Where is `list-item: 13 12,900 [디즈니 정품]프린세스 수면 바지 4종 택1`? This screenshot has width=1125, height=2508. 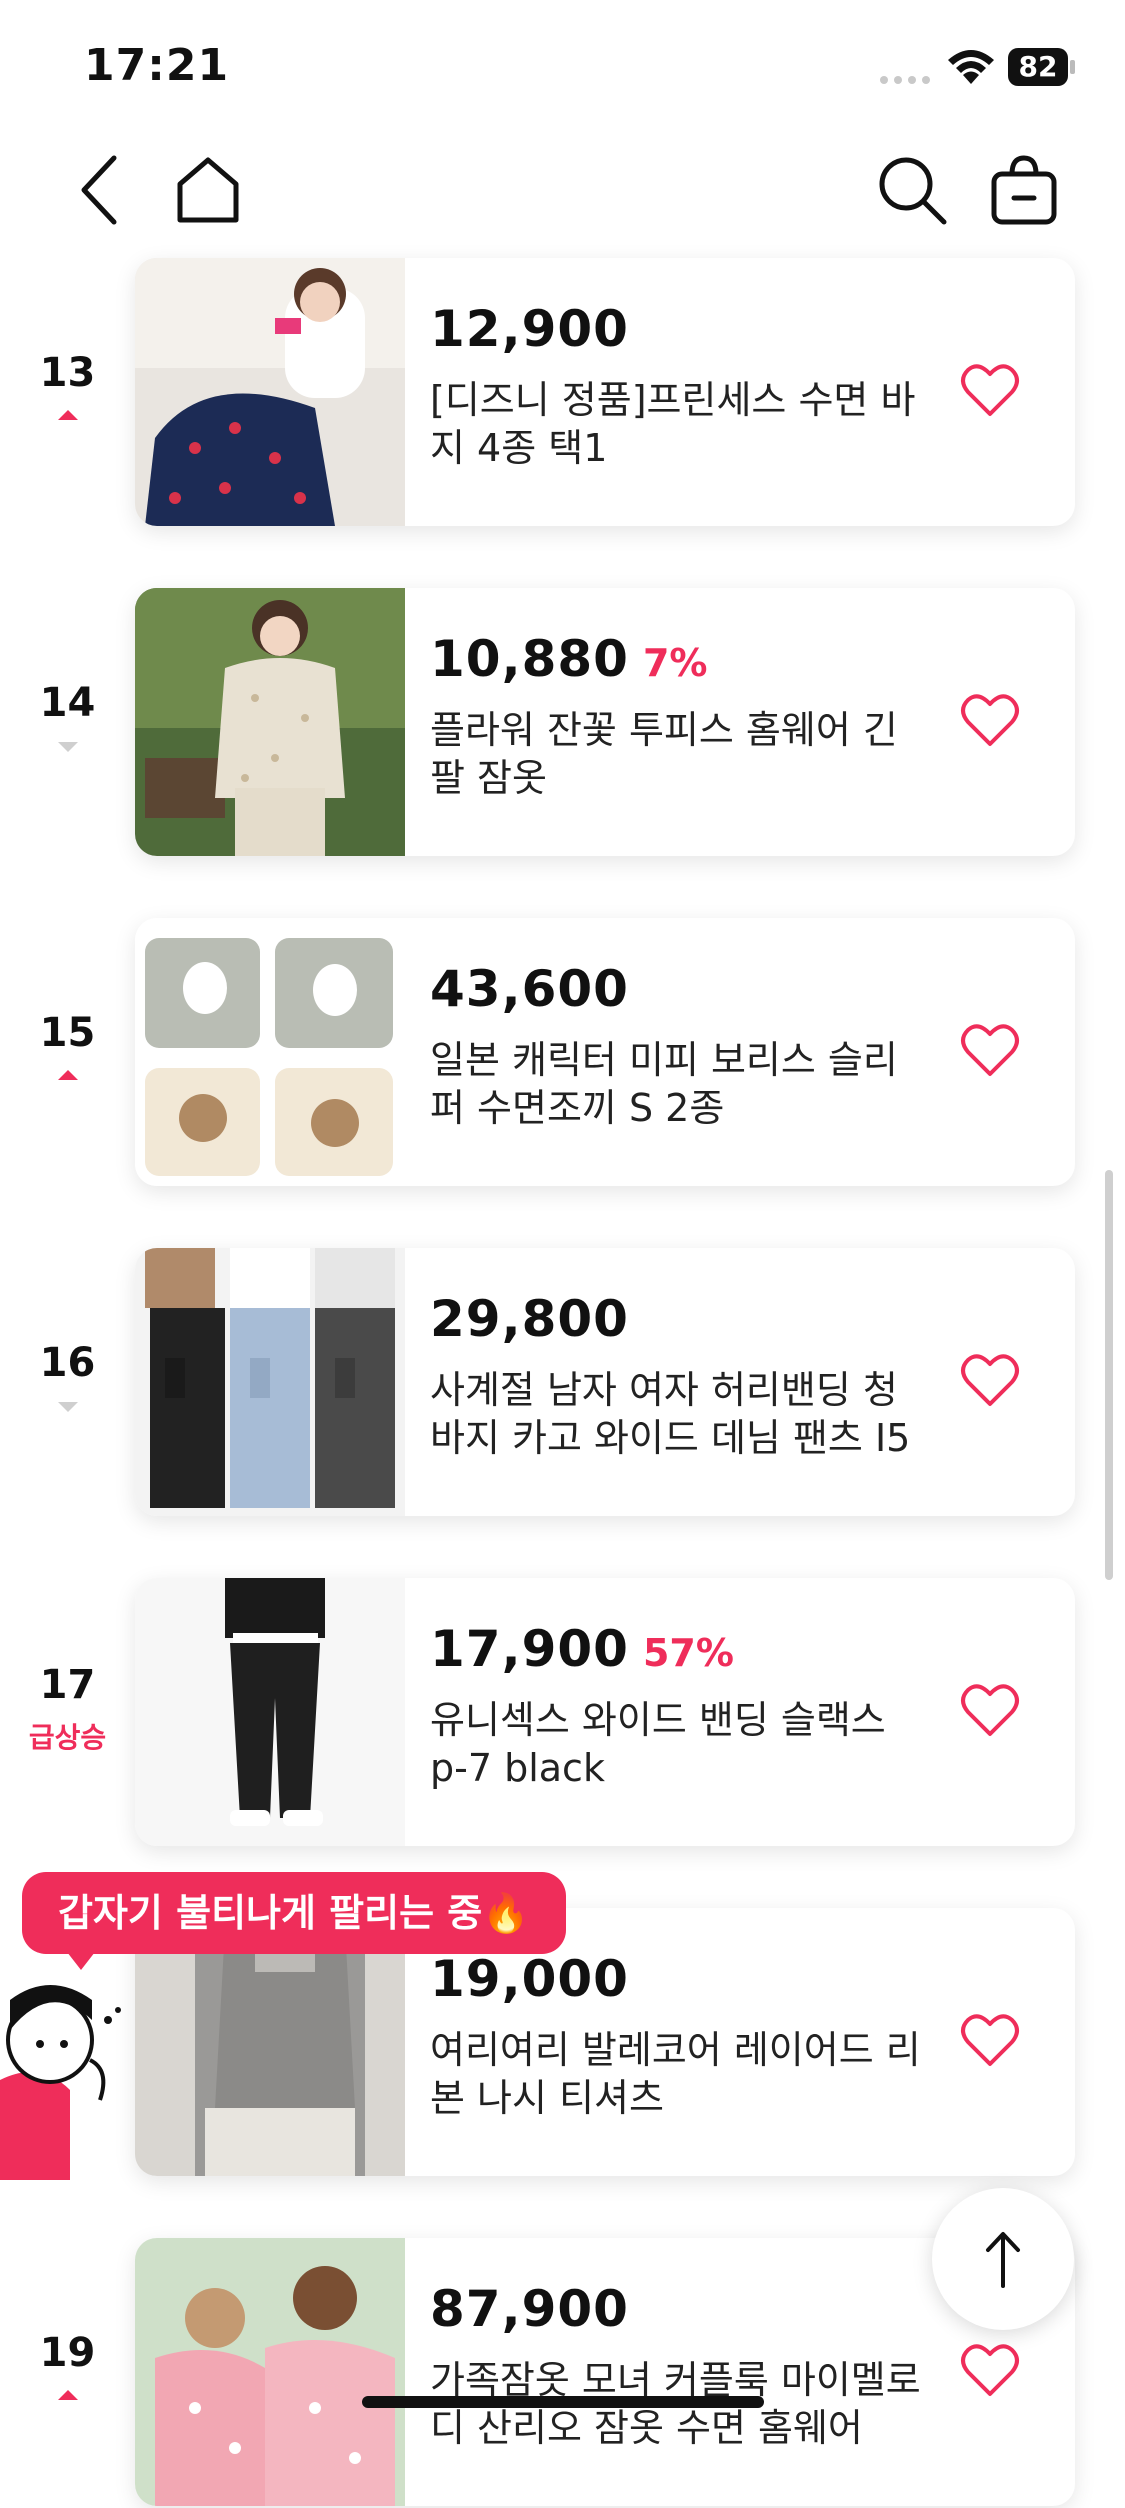
list-item: 13 12,900 [디즈니 정품]프린세스 수면 바지 4종 택1 is located at coordinates (562, 393).